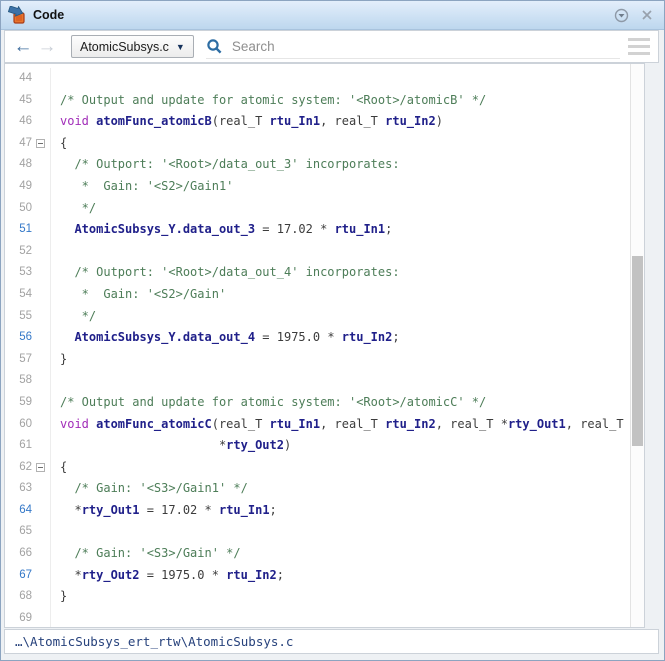 This screenshot has height=661, width=665. I want to click on file-selector-value: AtomicSubsys.c, so click(124, 46).